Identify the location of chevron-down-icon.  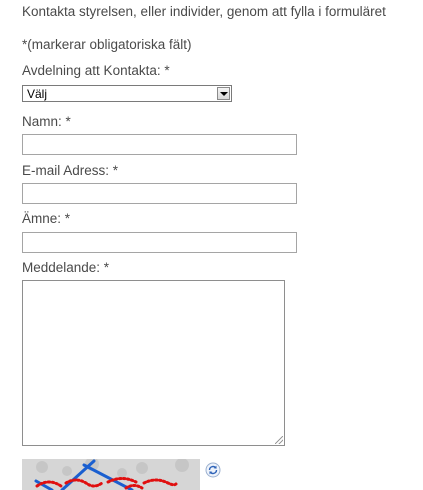
(223, 93).